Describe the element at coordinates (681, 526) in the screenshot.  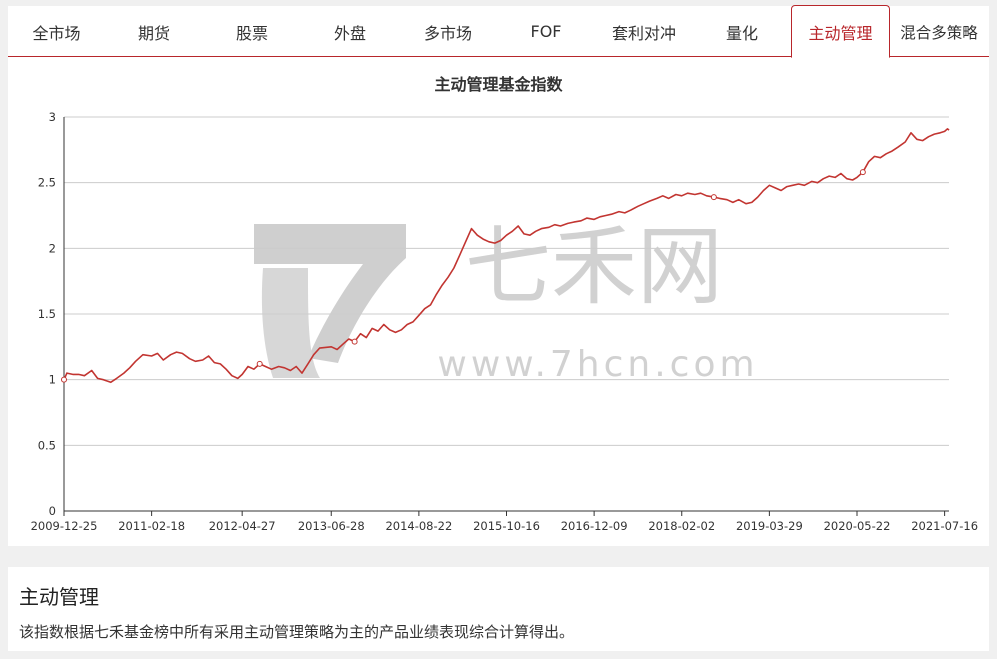
I see `x-tick-label: 2018-02-02` at that location.